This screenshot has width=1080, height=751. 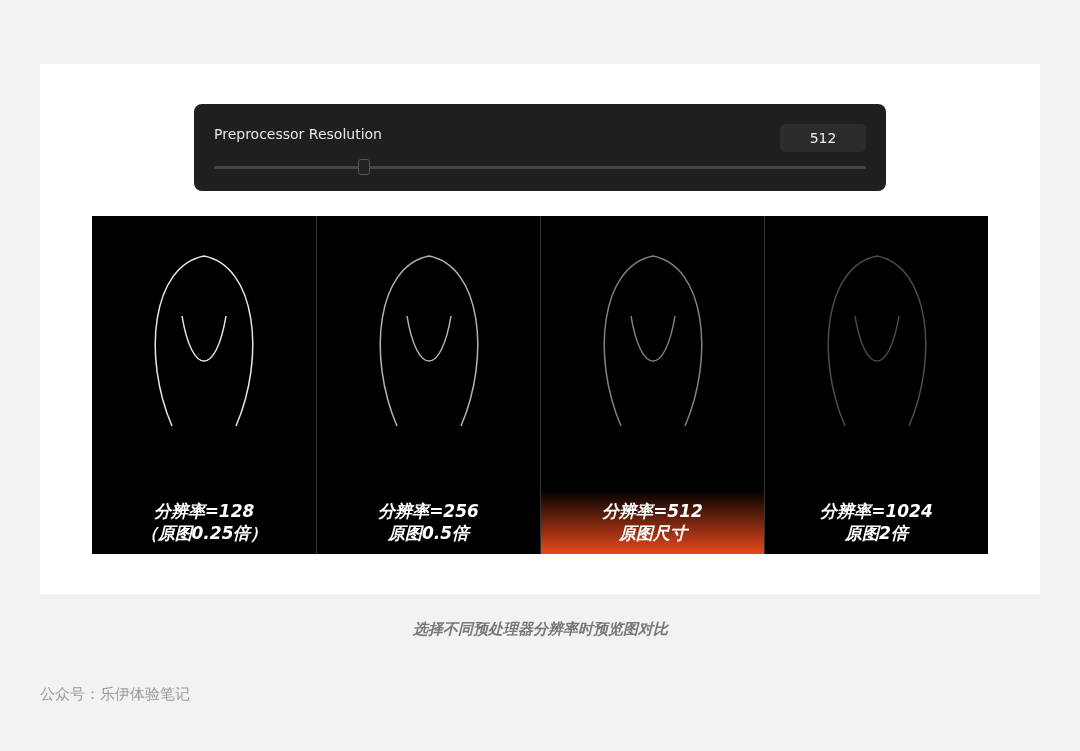 What do you see at coordinates (298, 134) in the screenshot?
I see `setting-label: Preprocessor Resolution` at bounding box center [298, 134].